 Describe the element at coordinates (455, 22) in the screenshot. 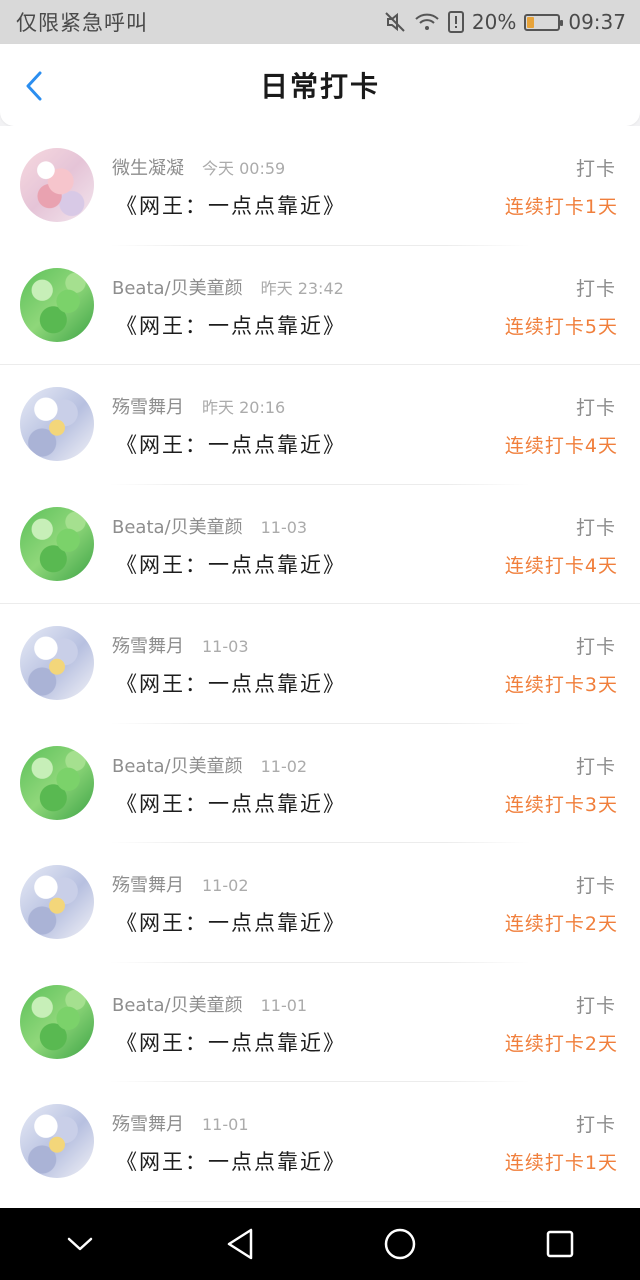

I see `sim-alert-icon` at that location.